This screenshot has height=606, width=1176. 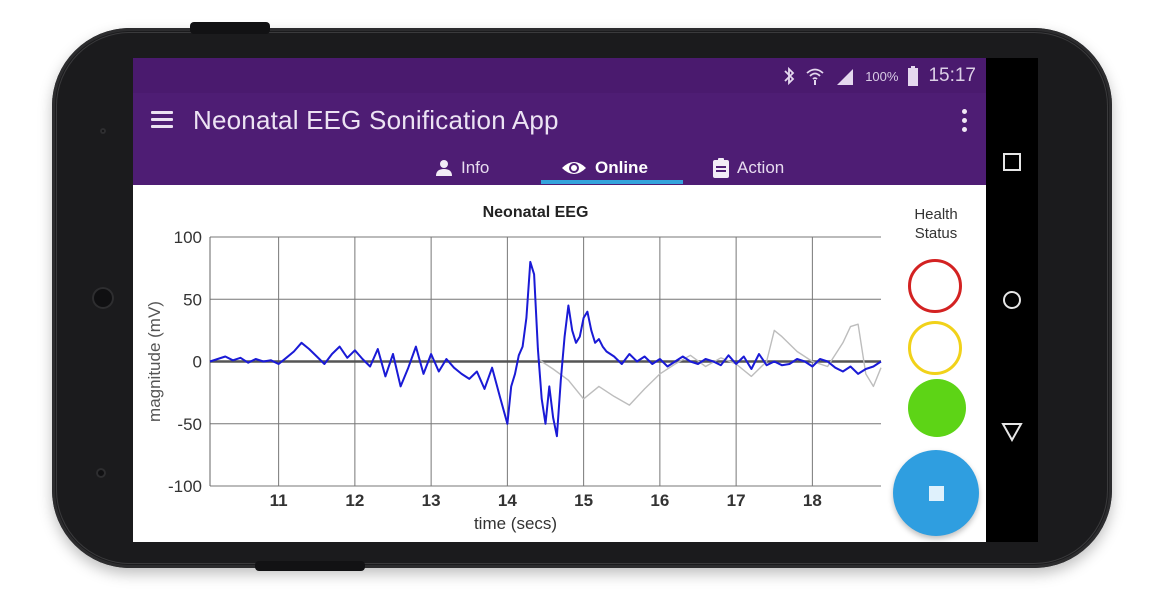 I want to click on tab-action: Action, so click(x=748, y=168).